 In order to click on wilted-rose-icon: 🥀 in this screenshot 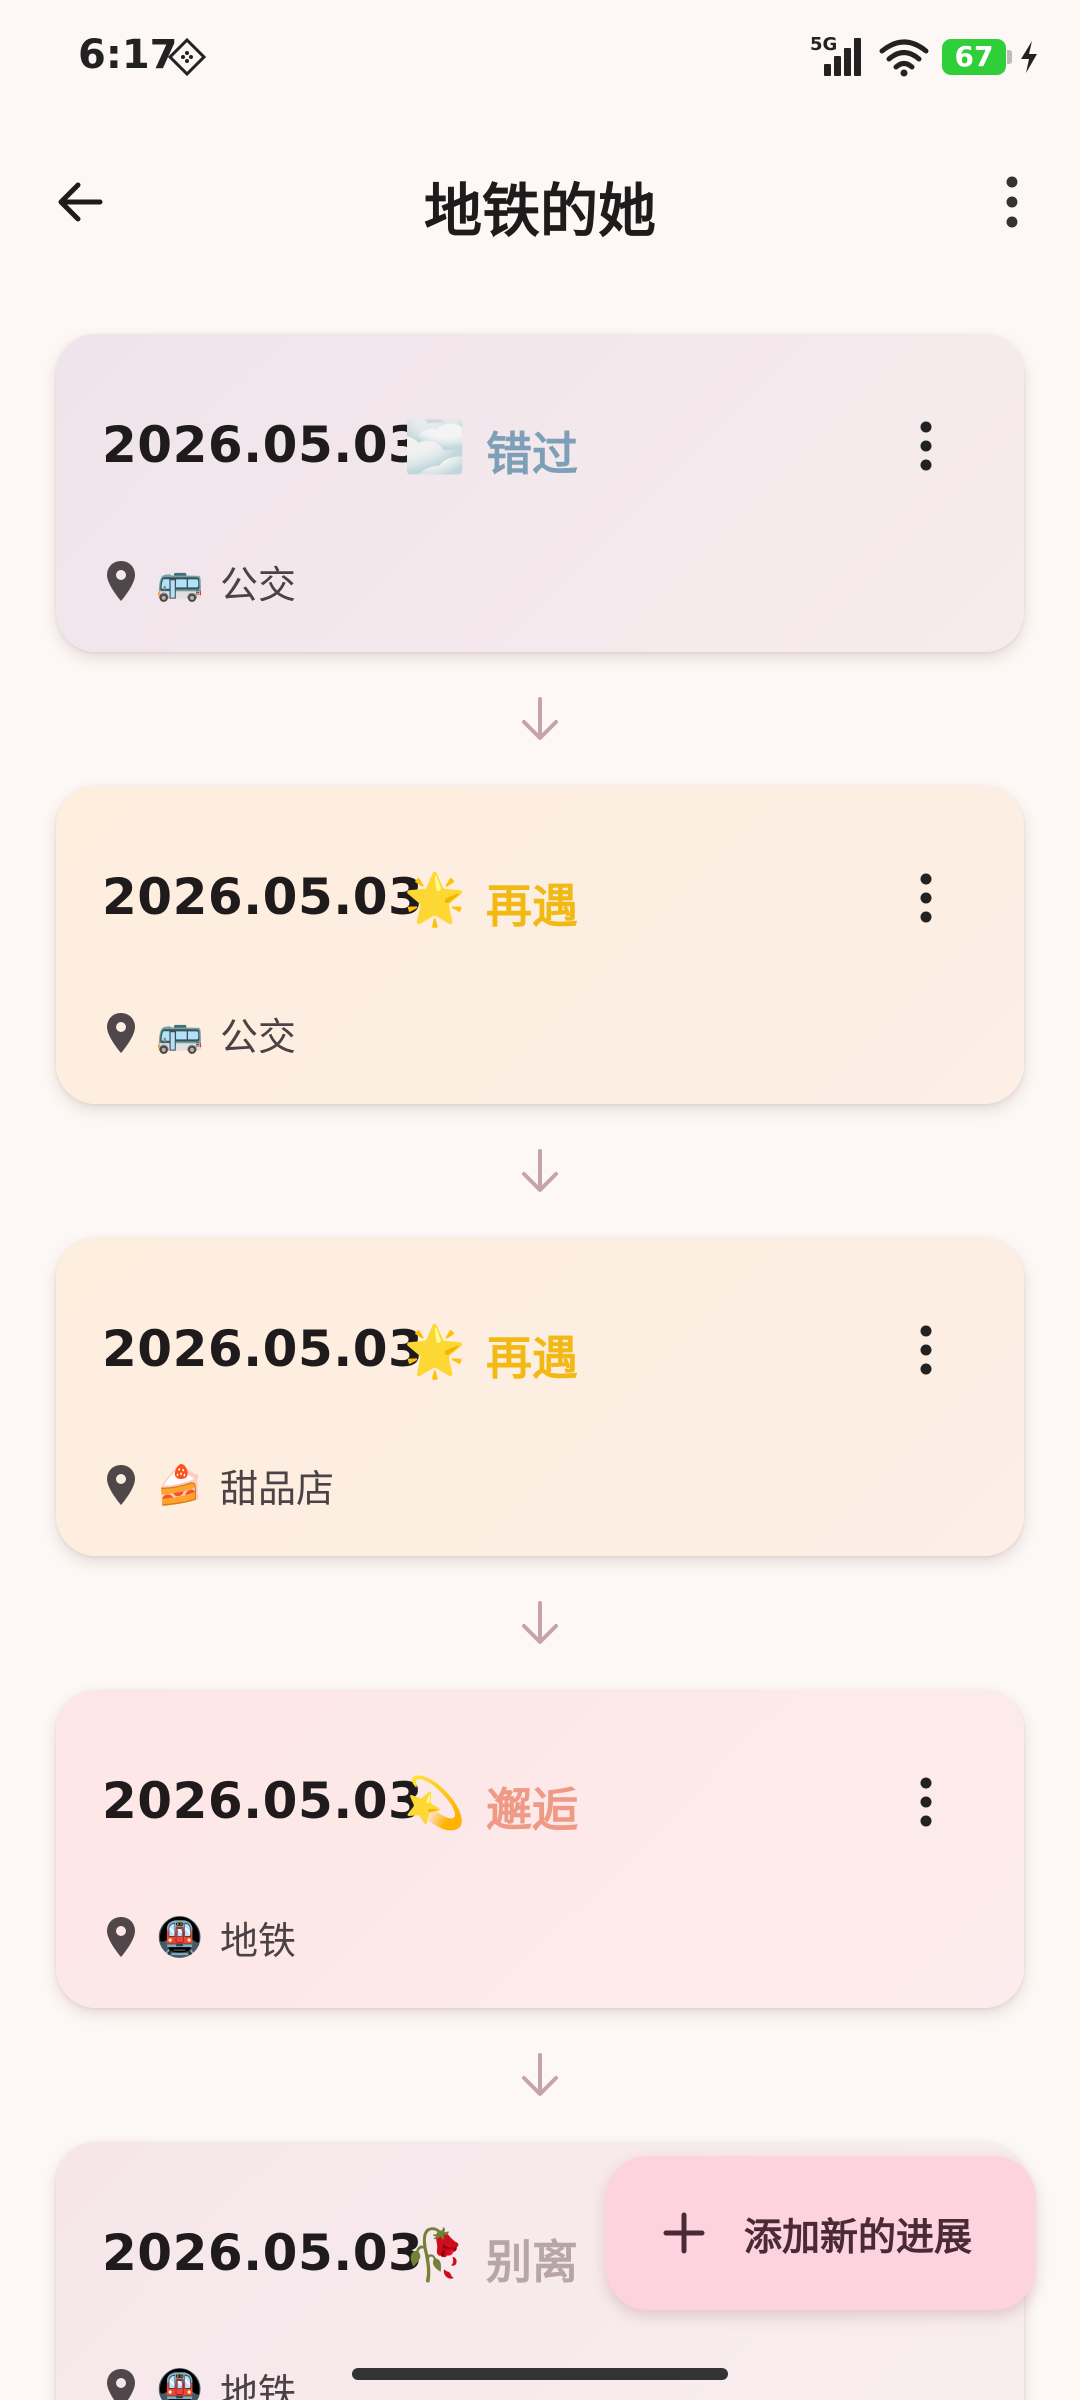, I will do `click(435, 2254)`.